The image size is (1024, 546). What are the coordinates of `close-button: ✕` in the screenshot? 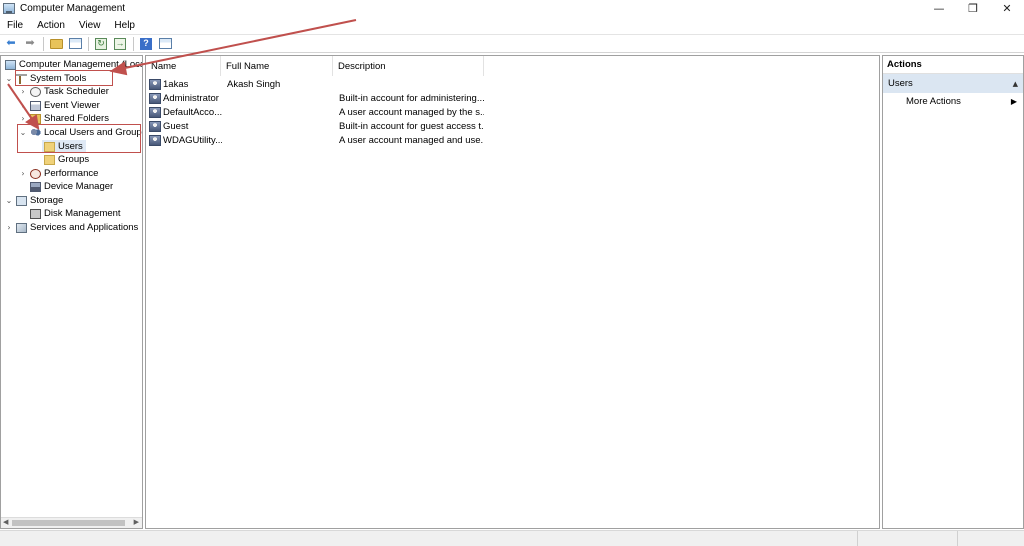 It's located at (1007, 8).